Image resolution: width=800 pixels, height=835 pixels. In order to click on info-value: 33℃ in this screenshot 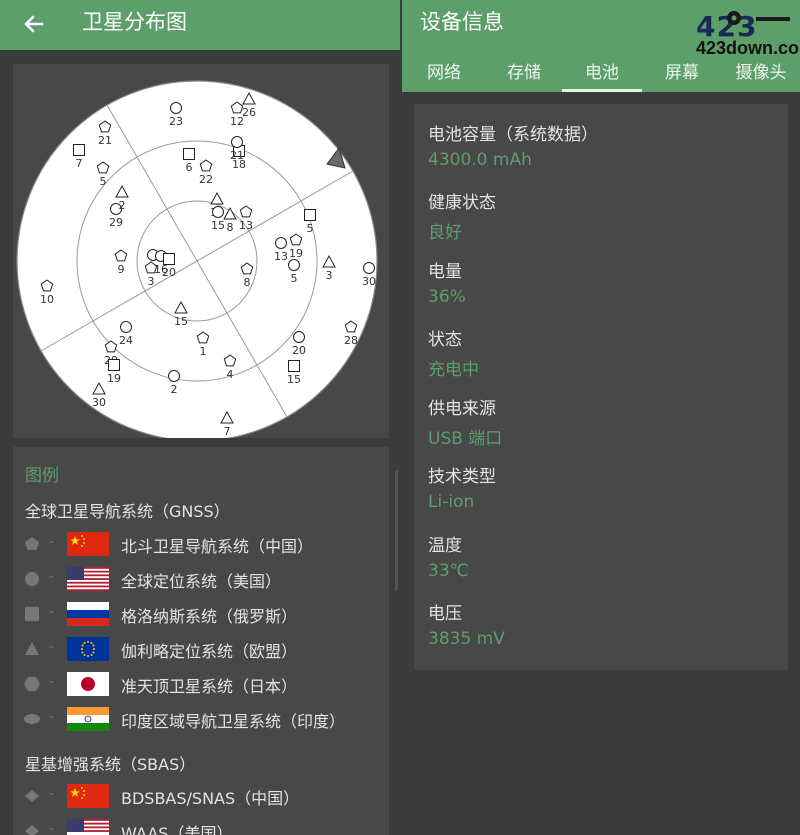, I will do `click(448, 571)`.